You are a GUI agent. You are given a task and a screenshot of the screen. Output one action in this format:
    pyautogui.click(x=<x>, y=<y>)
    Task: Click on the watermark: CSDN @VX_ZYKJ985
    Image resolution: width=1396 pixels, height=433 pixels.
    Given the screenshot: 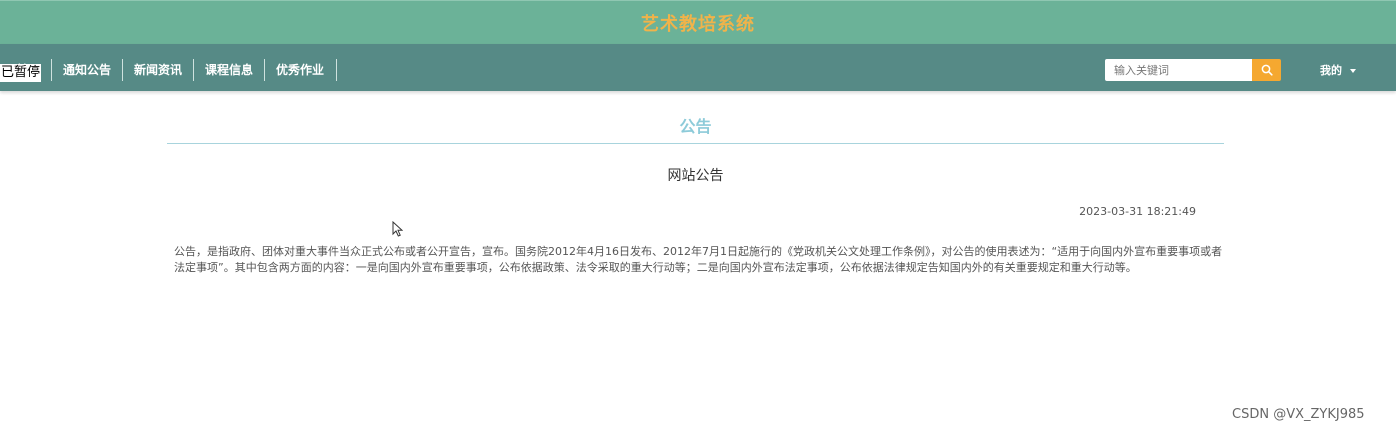 What is the action you would take?
    pyautogui.click(x=1298, y=414)
    